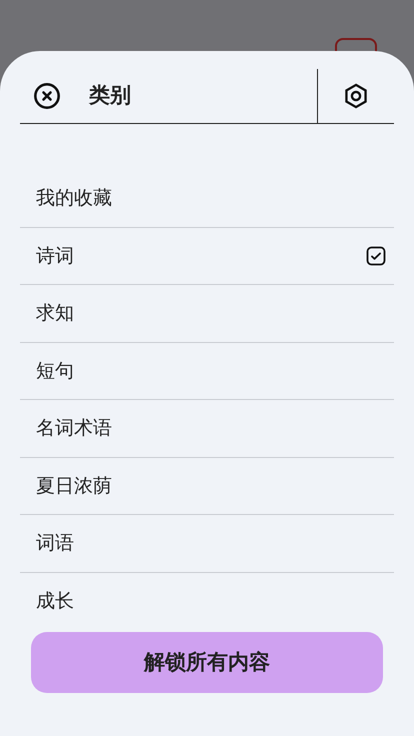  What do you see at coordinates (74, 428) in the screenshot?
I see `category-label: 名词术语` at bounding box center [74, 428].